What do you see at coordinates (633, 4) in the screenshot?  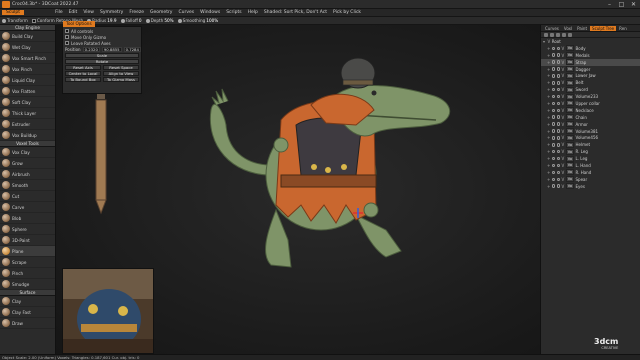 I see `close-button: ✕` at bounding box center [633, 4].